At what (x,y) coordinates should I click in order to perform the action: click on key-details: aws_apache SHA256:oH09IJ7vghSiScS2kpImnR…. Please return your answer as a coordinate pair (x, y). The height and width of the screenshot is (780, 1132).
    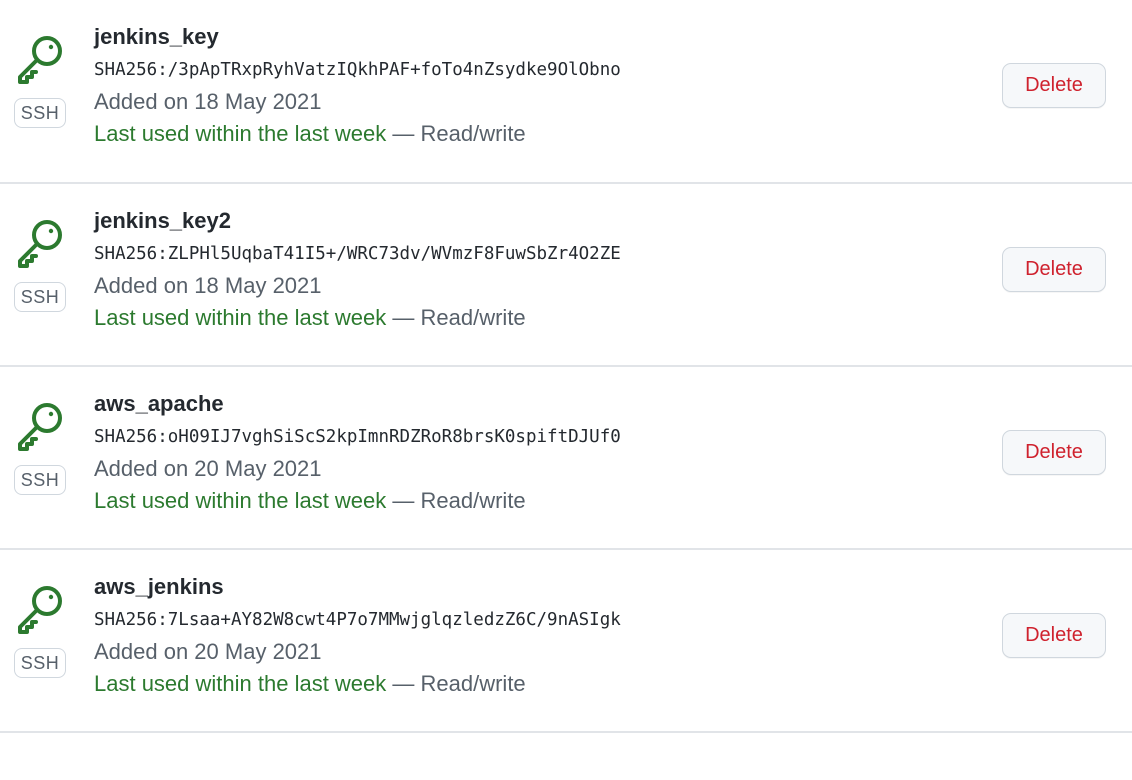
    Looking at the image, I should click on (357, 453).